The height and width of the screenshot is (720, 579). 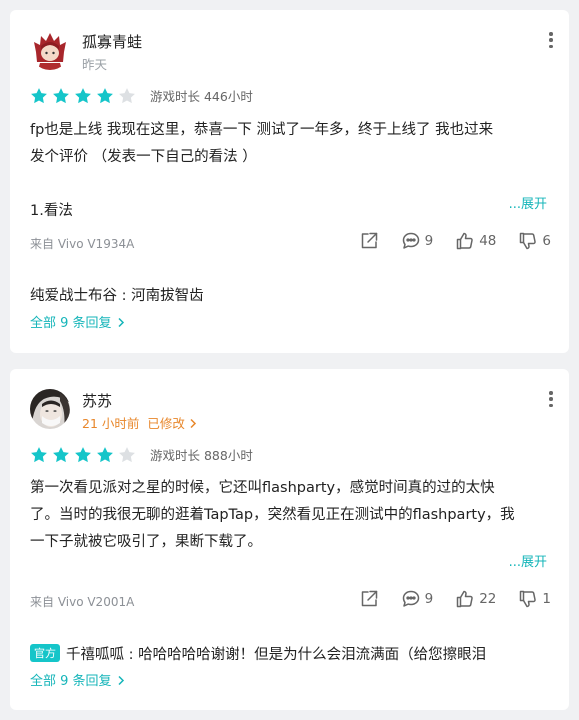 I want to click on star-rating: 游戏时长 446小时, so click(x=141, y=95).